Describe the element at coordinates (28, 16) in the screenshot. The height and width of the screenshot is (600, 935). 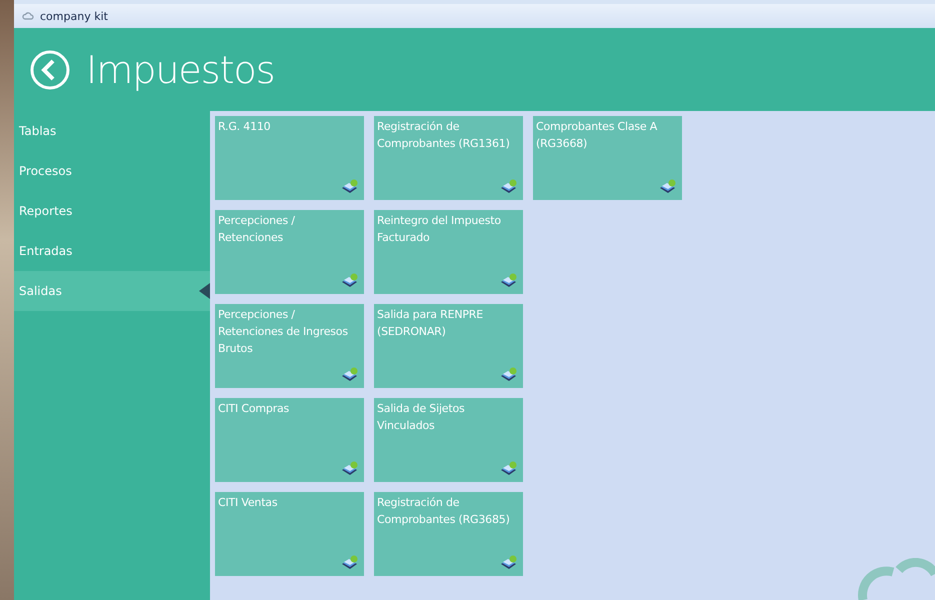
I see `cloud-icon` at that location.